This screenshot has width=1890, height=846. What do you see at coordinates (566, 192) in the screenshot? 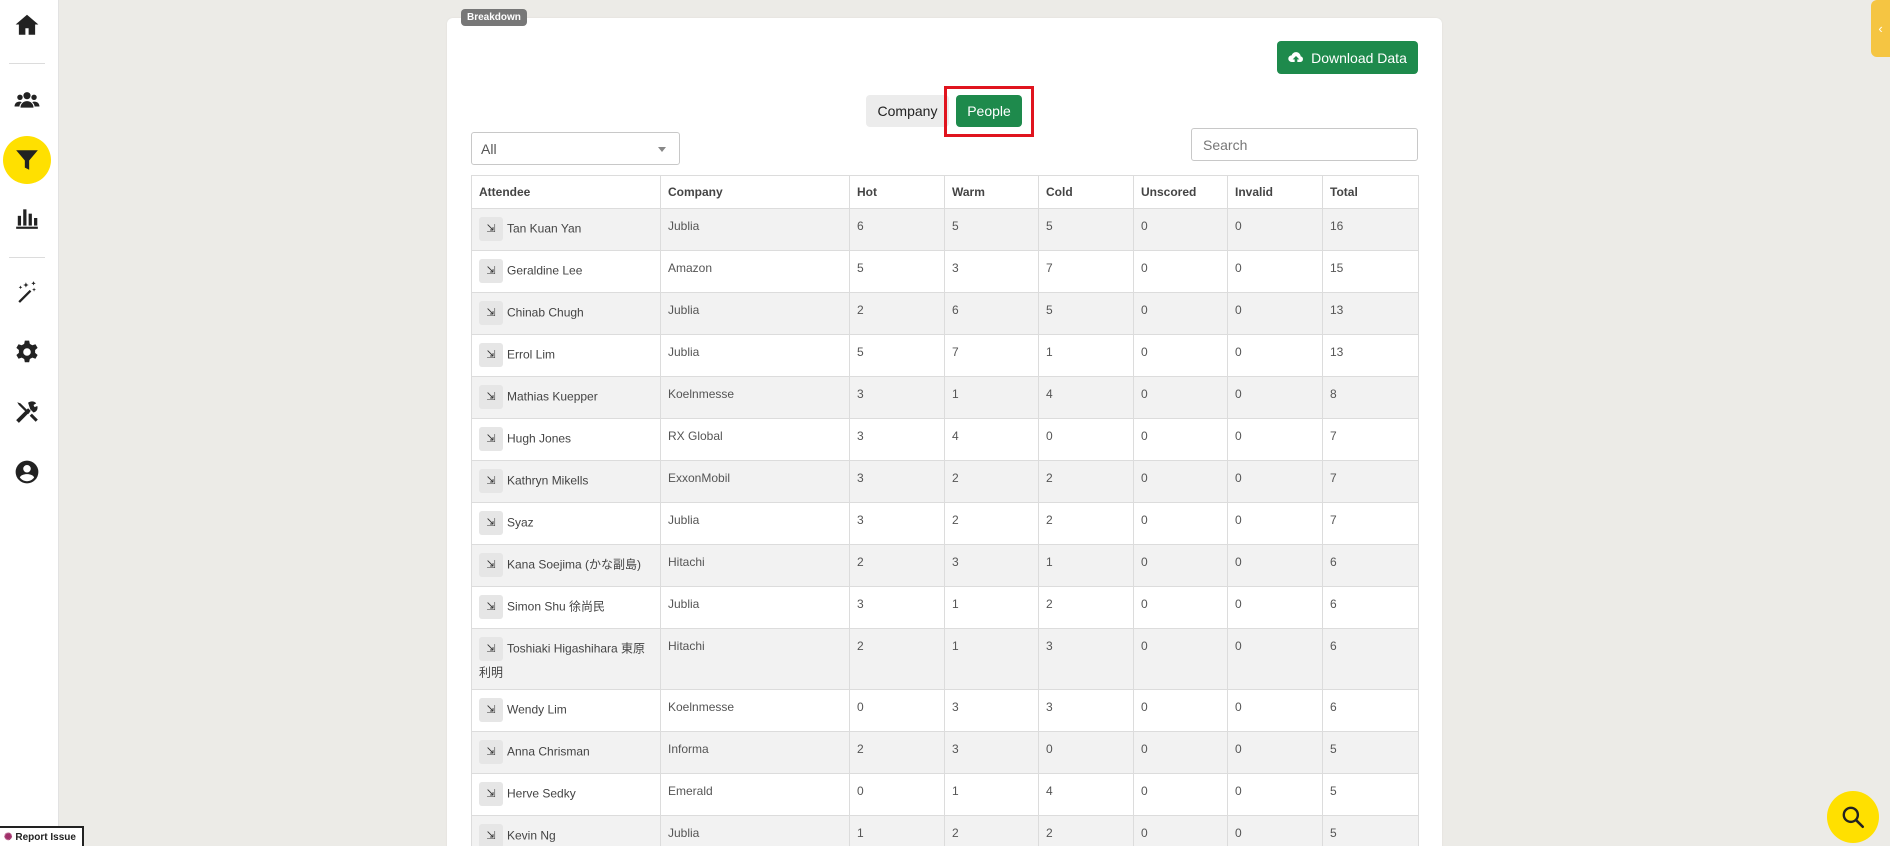
I see `header-attendee: Attendee` at bounding box center [566, 192].